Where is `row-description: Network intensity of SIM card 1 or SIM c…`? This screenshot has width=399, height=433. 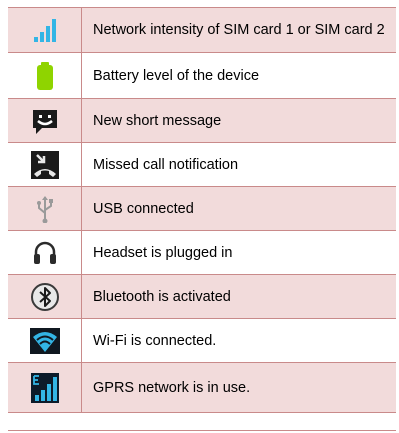 row-description: Network intensity of SIM card 1 or SIM c… is located at coordinates (238, 30).